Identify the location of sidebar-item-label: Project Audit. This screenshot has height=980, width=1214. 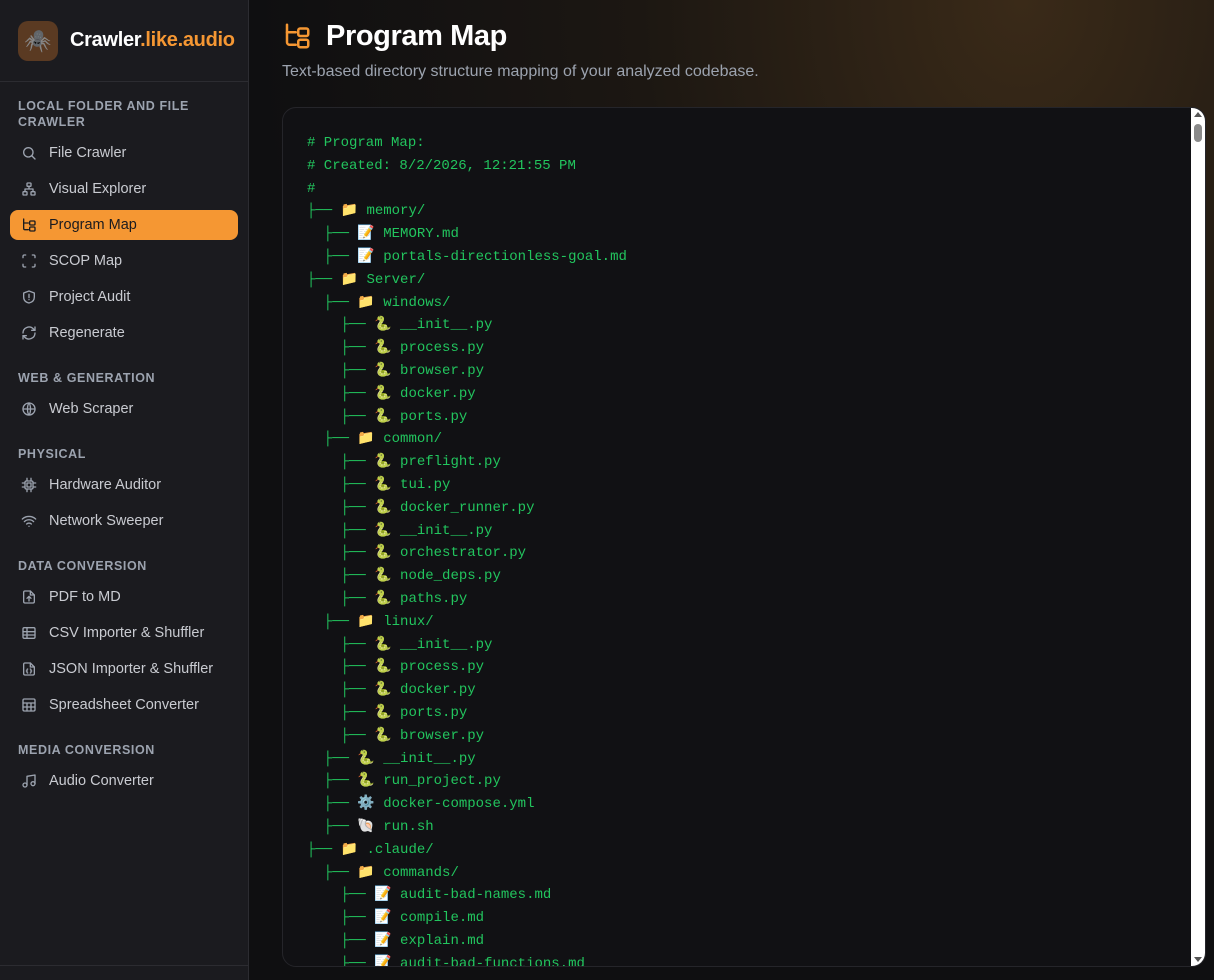
(90, 297).